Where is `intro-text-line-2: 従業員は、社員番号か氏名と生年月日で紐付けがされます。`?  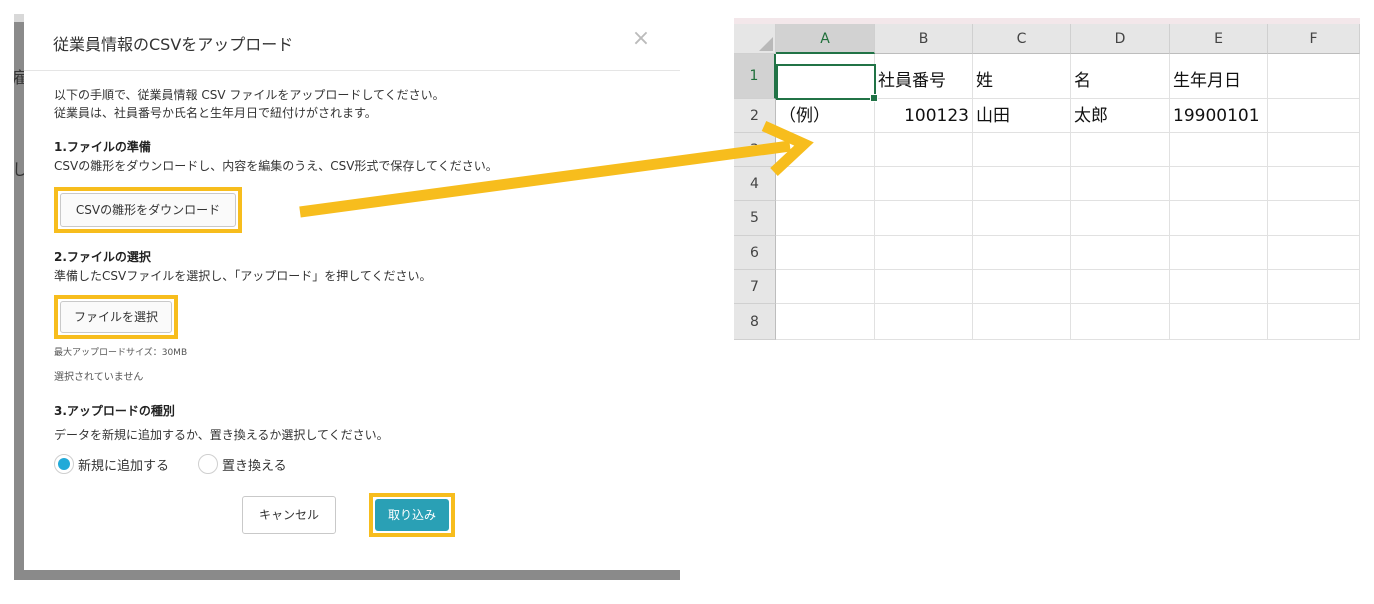 intro-text-line-2: 従業員は、社員番号か氏名と生年月日で紐付けがされます。 is located at coordinates (215, 113).